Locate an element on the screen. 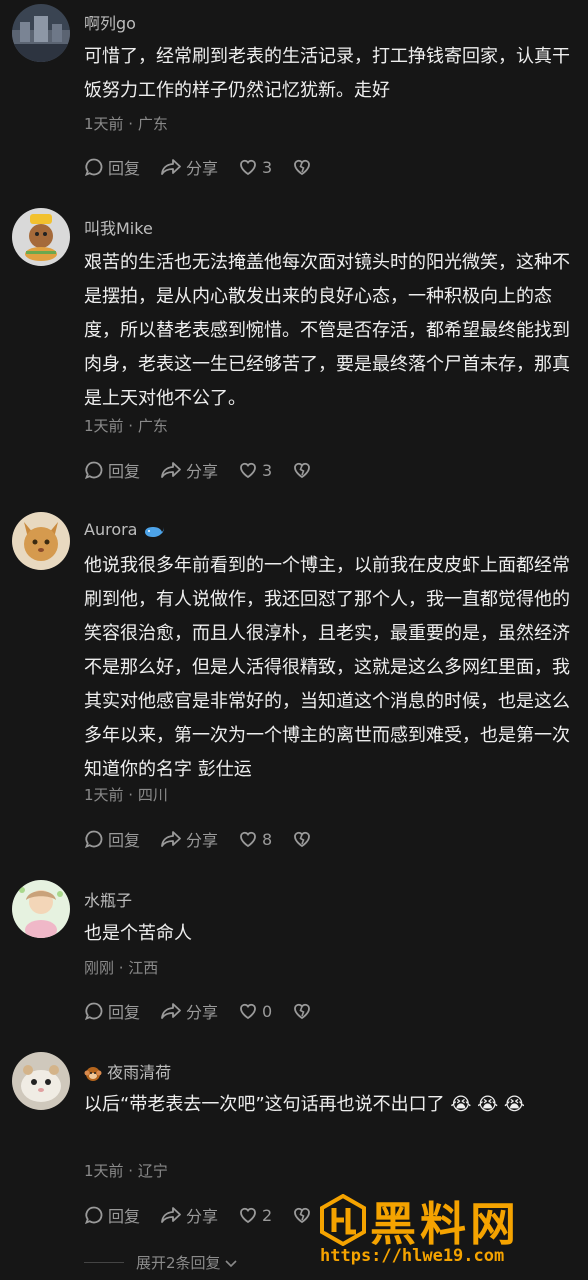 Image resolution: width=588 pixels, height=1280 pixels. watermark-title: 黑料网 is located at coordinates (445, 1224).